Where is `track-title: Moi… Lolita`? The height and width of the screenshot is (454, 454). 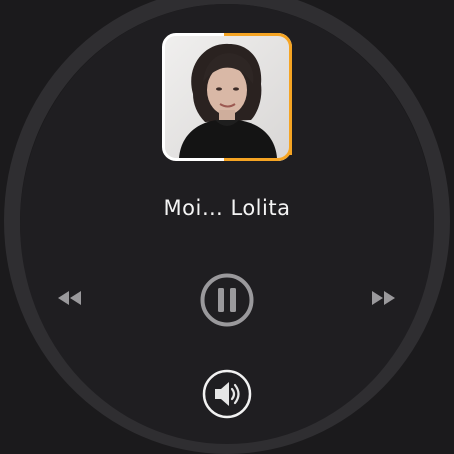 track-title: Moi… Lolita is located at coordinates (227, 208).